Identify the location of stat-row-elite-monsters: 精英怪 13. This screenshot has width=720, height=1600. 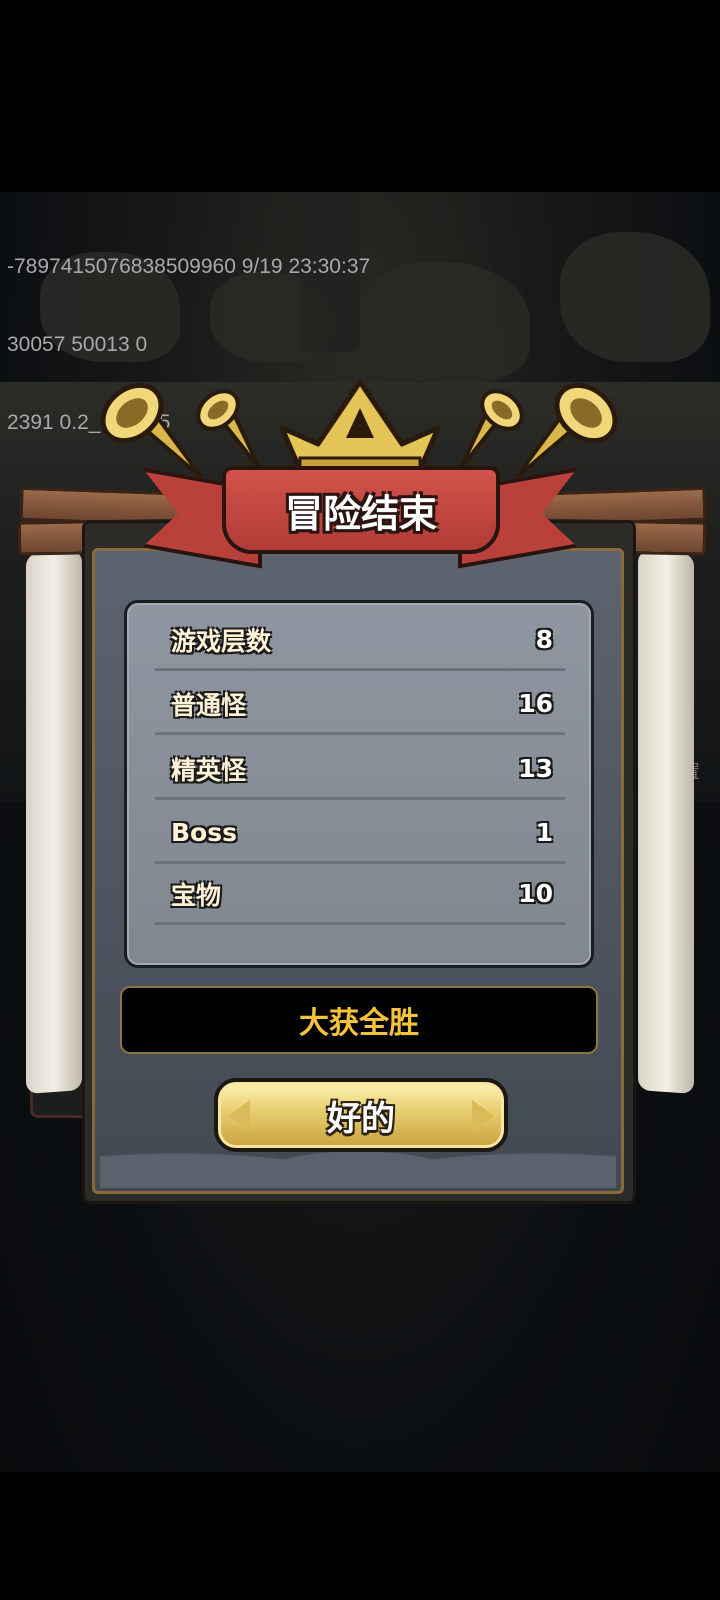
(360, 770).